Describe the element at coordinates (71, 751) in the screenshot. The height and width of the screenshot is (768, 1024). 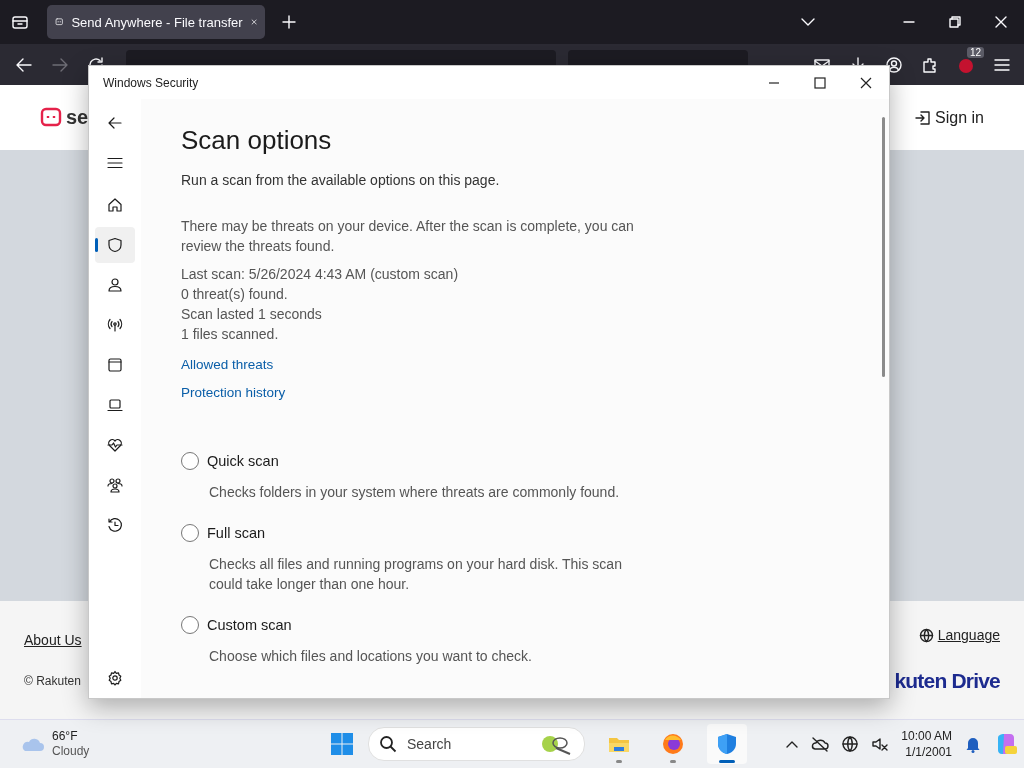
I see `weather-text: Cloudy` at that location.